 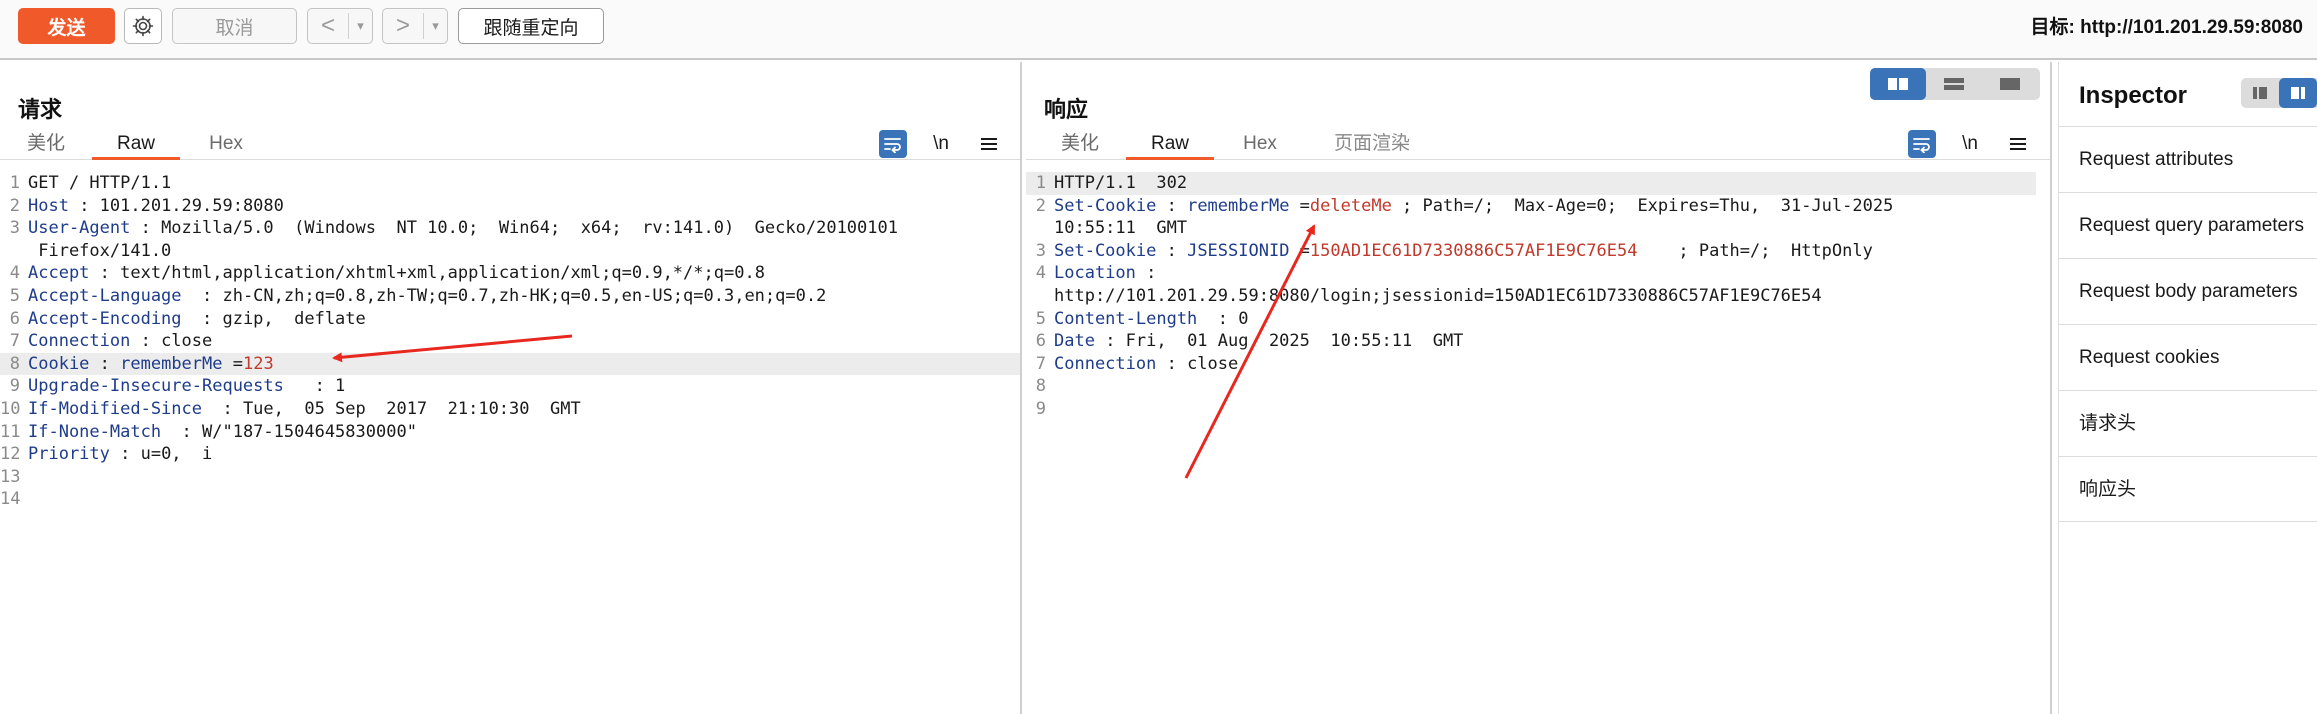 What do you see at coordinates (531, 26) in the screenshot?
I see `follow-redirect-button: 跟随重定向` at bounding box center [531, 26].